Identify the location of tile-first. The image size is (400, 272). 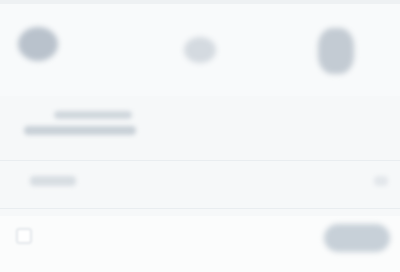
(38, 44).